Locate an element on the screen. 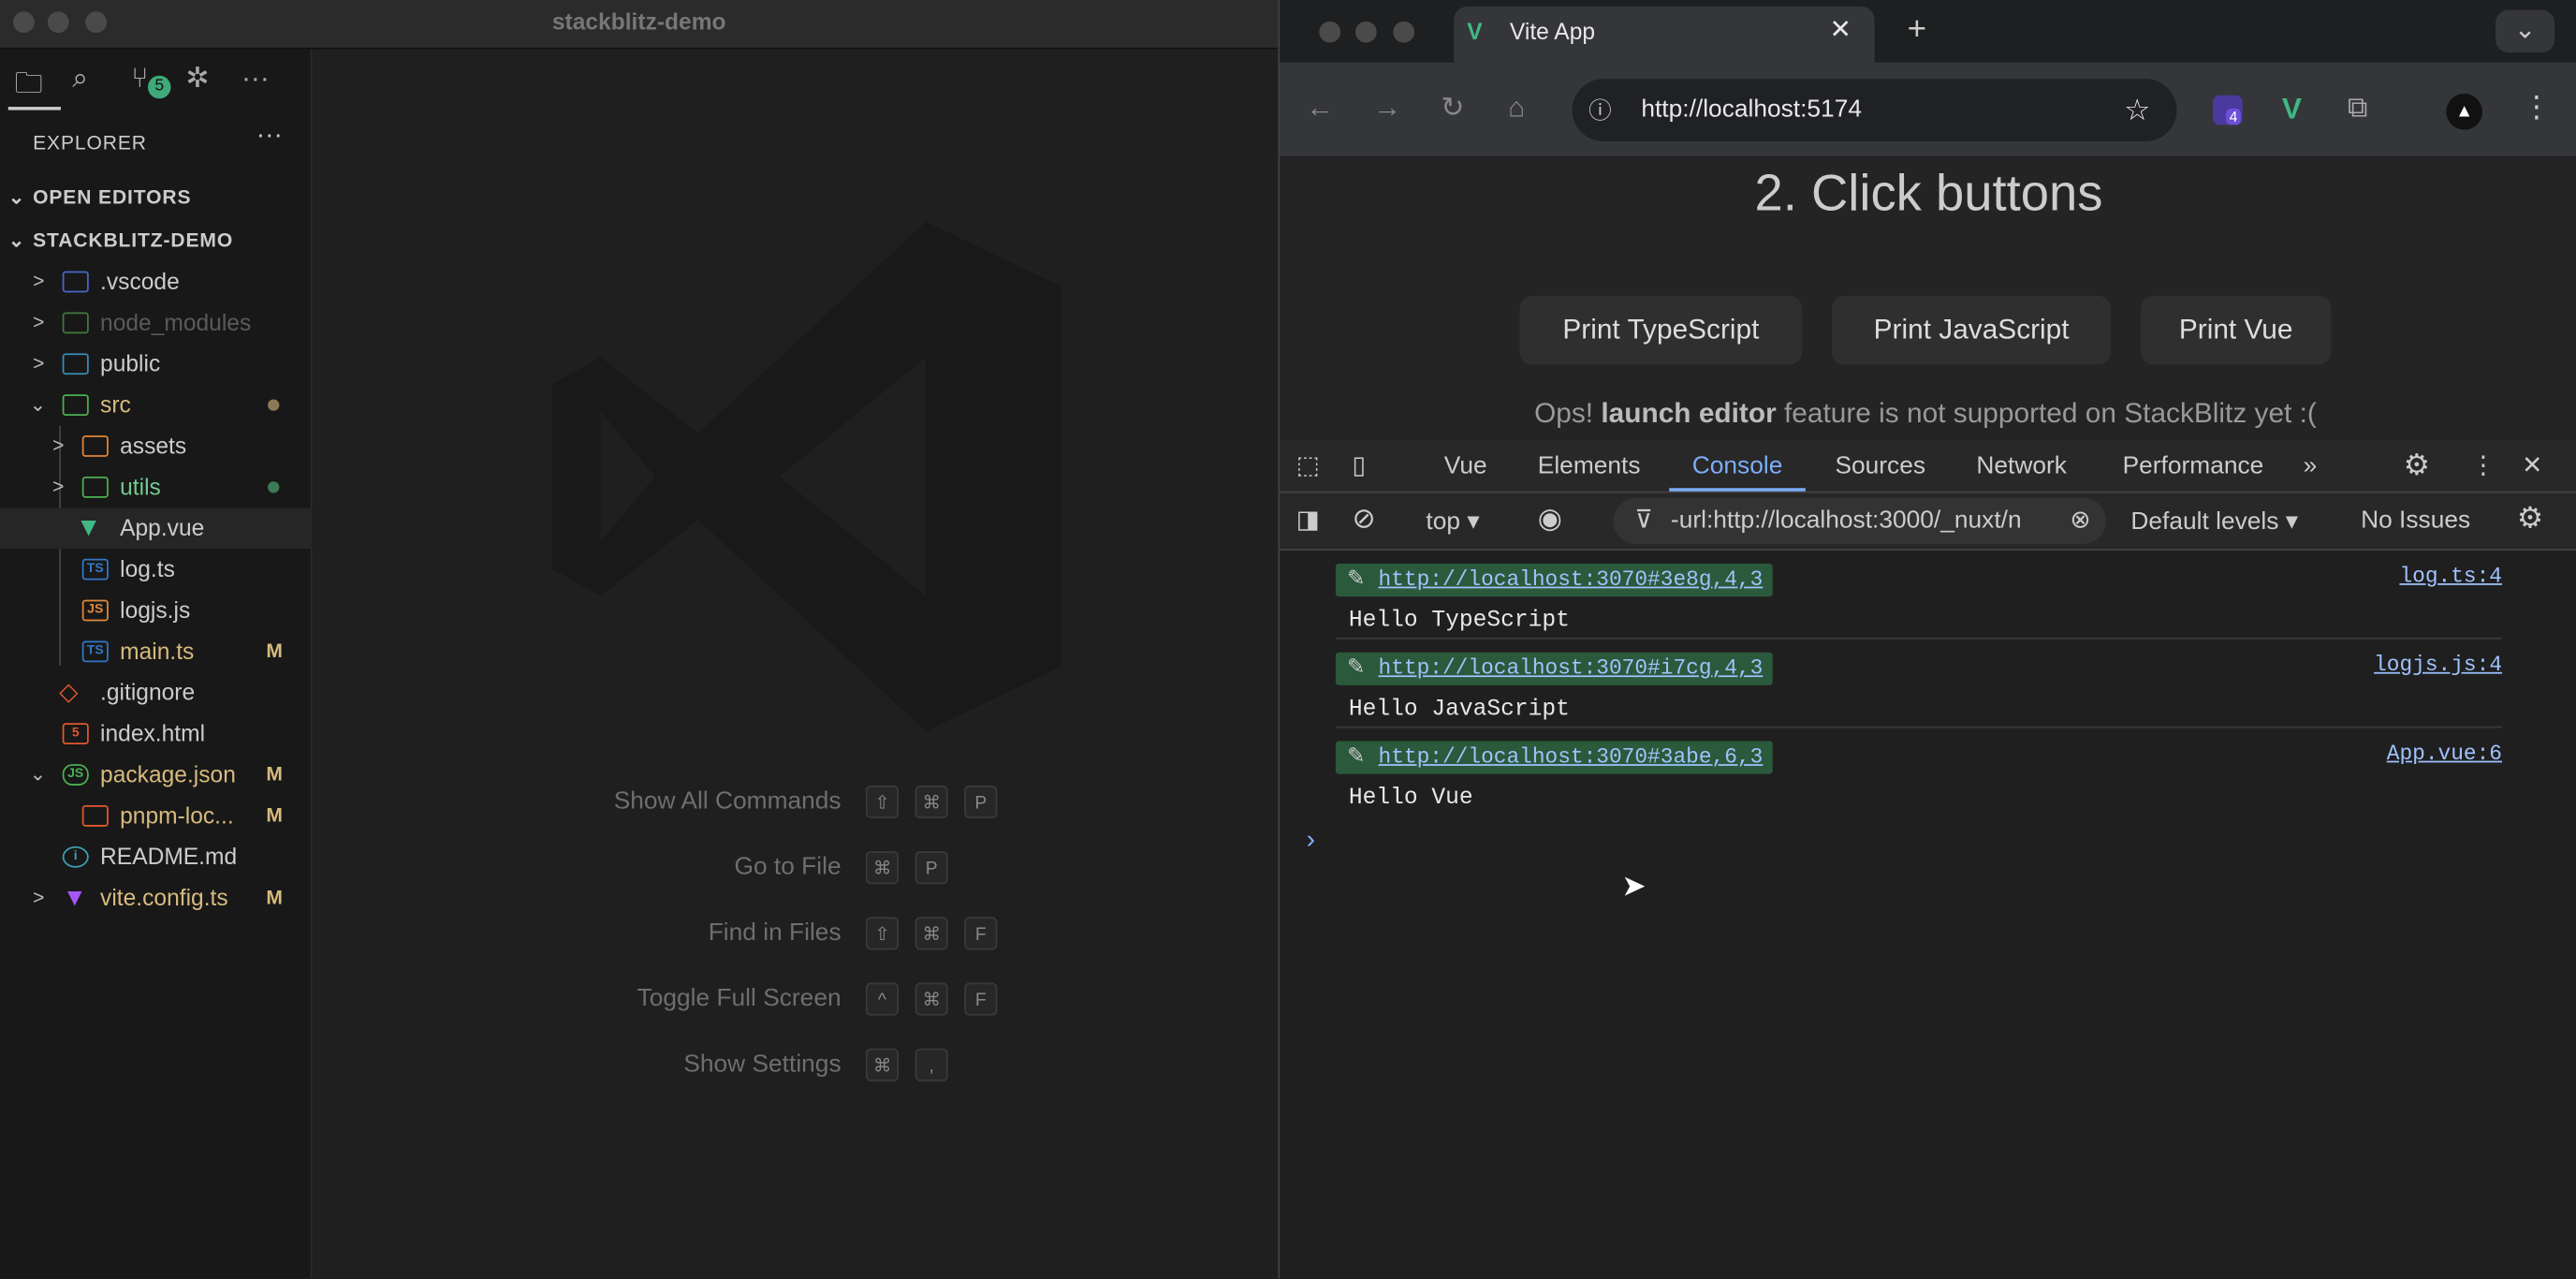 The image size is (2576, 1279). close-devtools-icon: ✕ is located at coordinates (2532, 465).